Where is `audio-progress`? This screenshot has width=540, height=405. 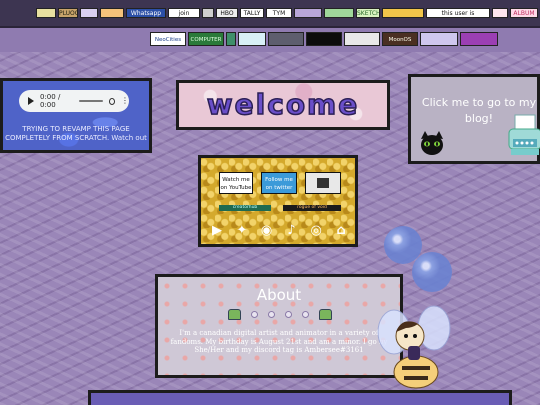 audio-progress is located at coordinates (91, 101).